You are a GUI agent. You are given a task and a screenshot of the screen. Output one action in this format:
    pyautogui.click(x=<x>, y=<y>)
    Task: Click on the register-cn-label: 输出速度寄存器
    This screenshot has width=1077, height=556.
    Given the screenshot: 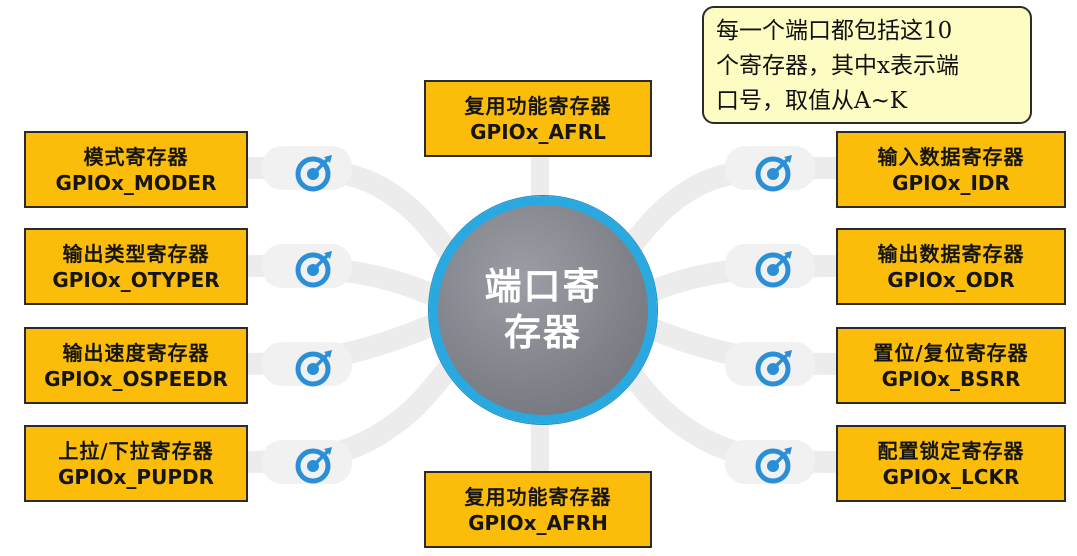 What is the action you would take?
    pyautogui.click(x=136, y=352)
    